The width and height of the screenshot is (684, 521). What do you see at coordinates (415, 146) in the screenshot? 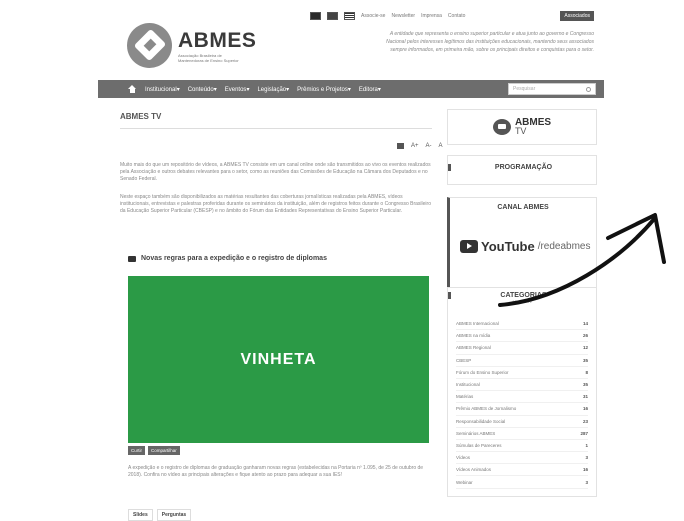
I see `font-increase-button: A+` at bounding box center [415, 146].